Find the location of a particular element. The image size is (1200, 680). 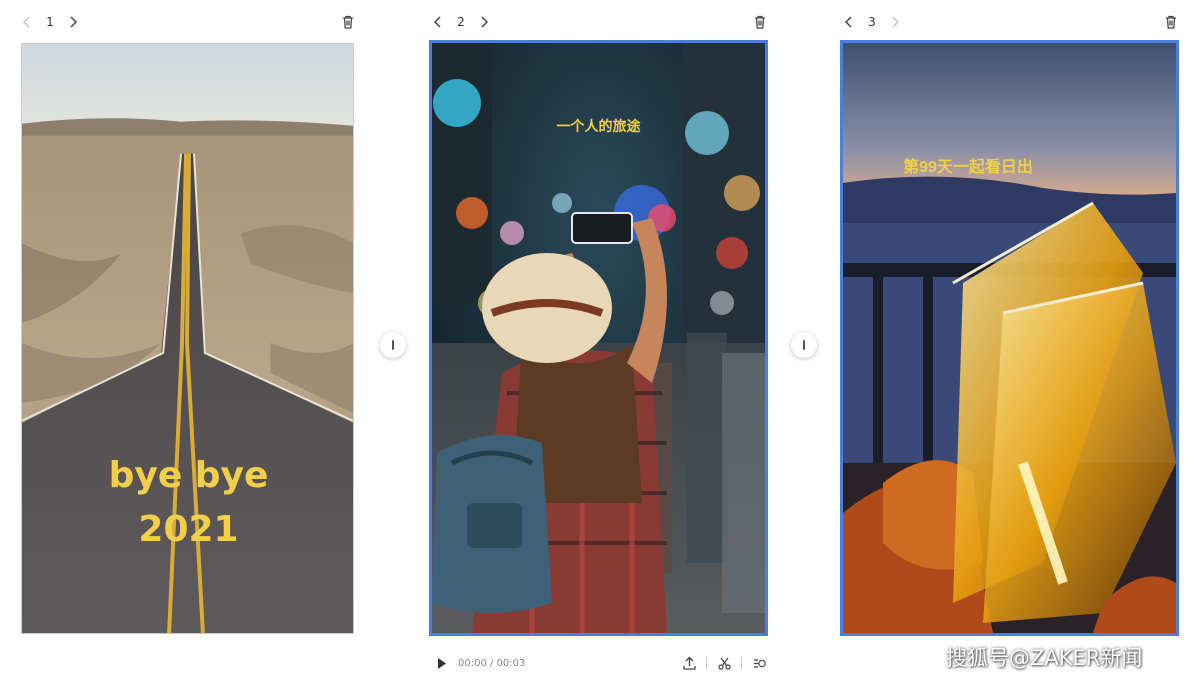

trim-button is located at coordinates (724, 663).